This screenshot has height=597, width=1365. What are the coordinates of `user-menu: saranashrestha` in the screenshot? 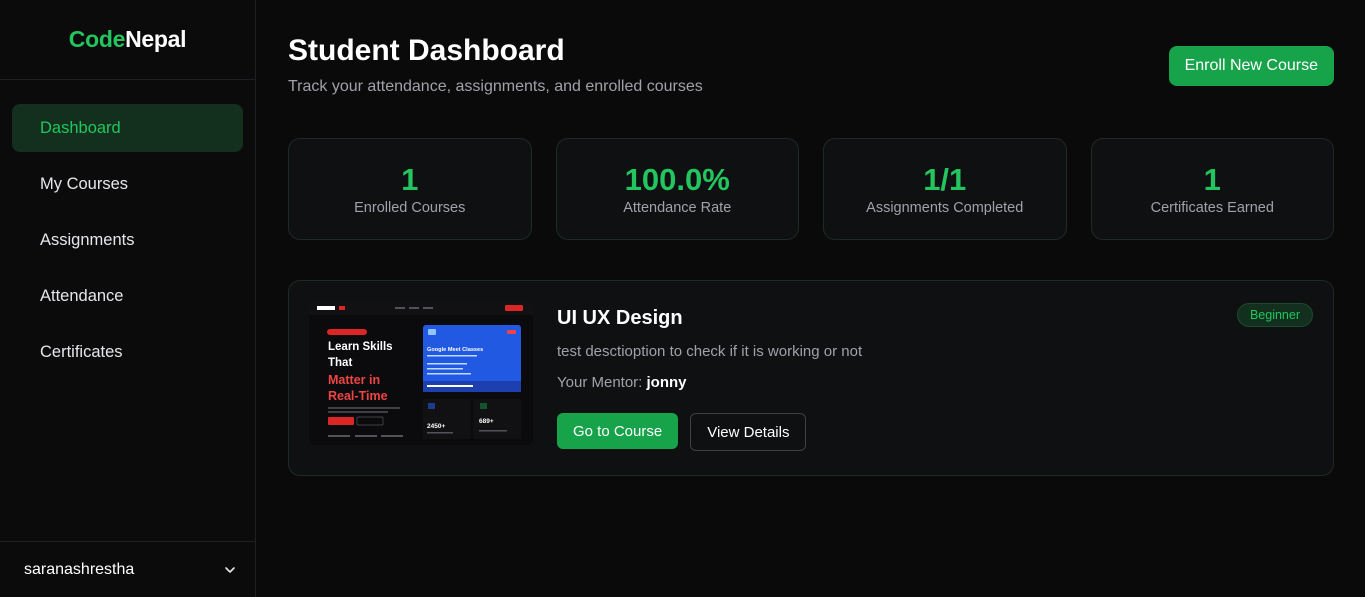 It's located at (127, 569).